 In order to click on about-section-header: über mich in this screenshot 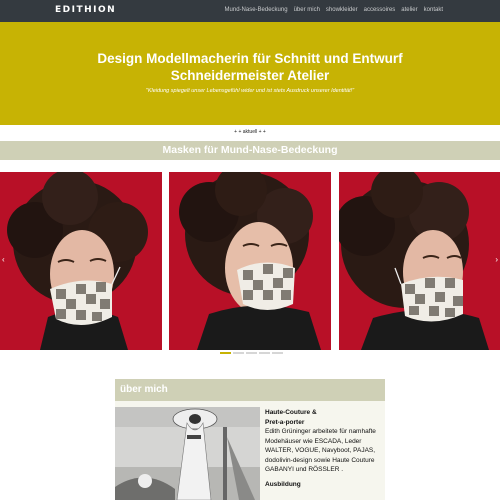, I will do `click(250, 390)`.